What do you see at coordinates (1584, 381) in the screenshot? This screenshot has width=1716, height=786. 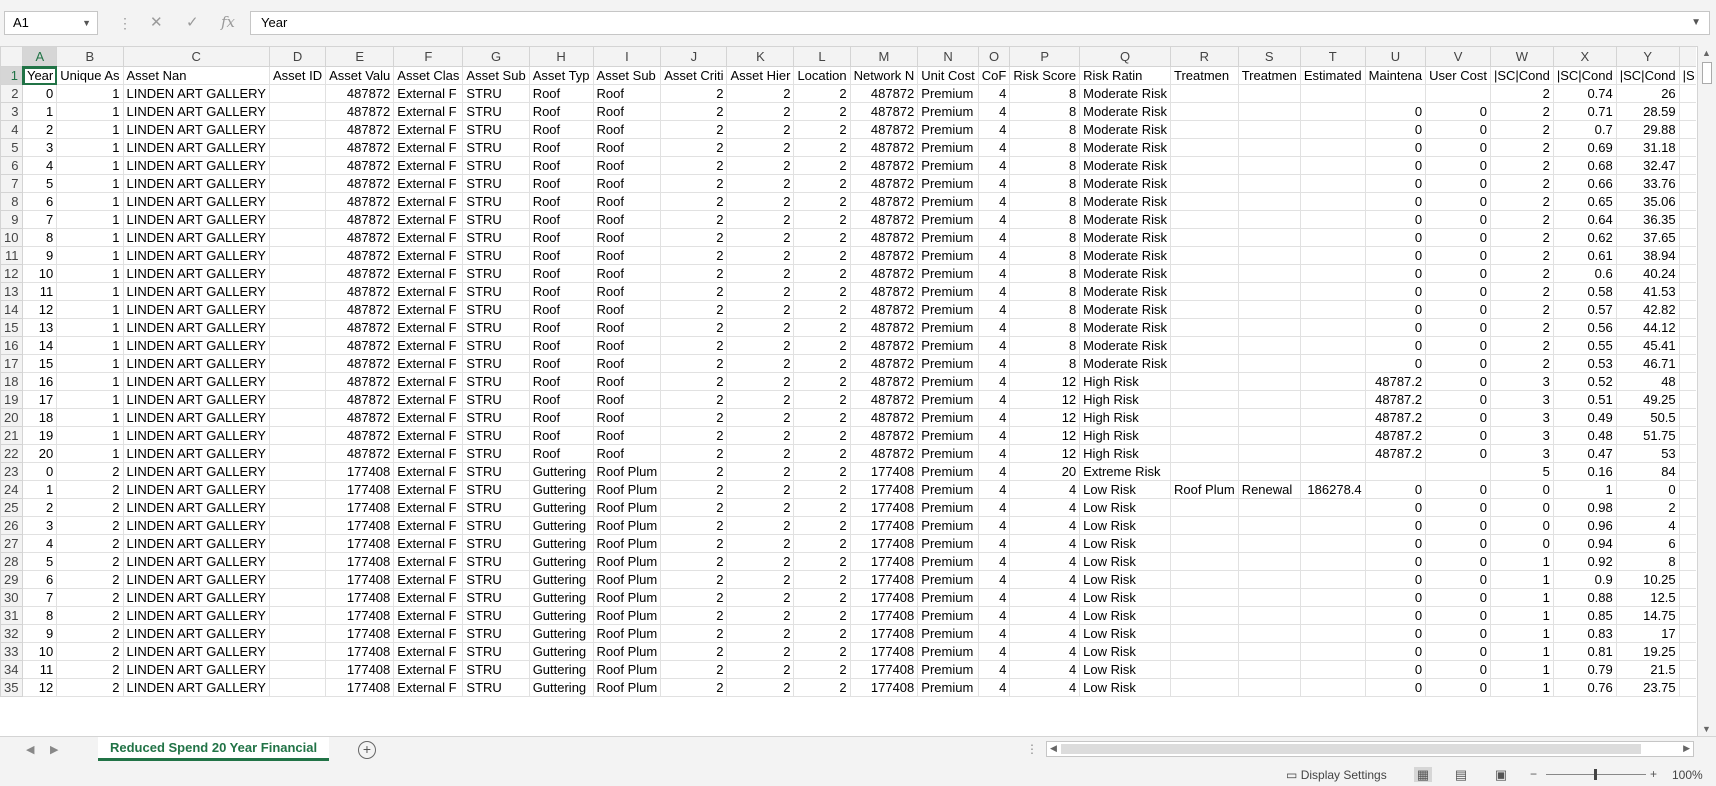 I see `cell: 0.52` at bounding box center [1584, 381].